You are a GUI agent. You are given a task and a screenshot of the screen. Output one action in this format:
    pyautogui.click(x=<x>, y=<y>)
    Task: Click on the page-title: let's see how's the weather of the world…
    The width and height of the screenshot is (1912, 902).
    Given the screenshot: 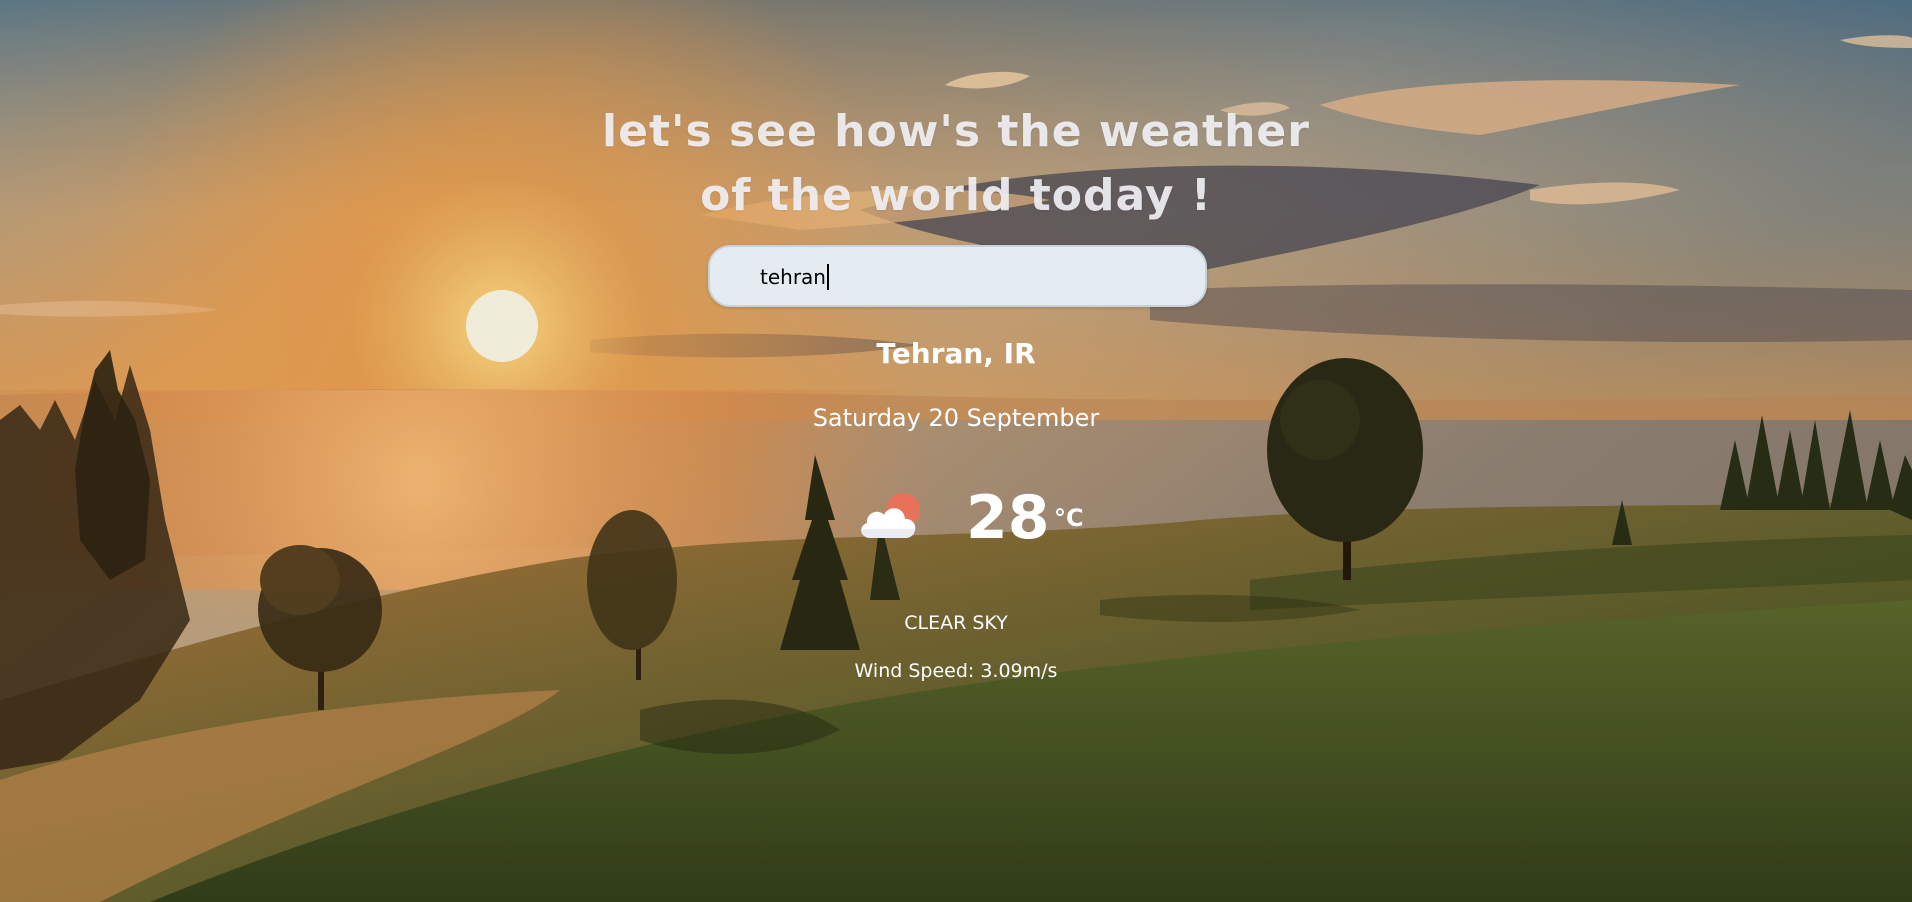 What is the action you would take?
    pyautogui.click(x=956, y=164)
    